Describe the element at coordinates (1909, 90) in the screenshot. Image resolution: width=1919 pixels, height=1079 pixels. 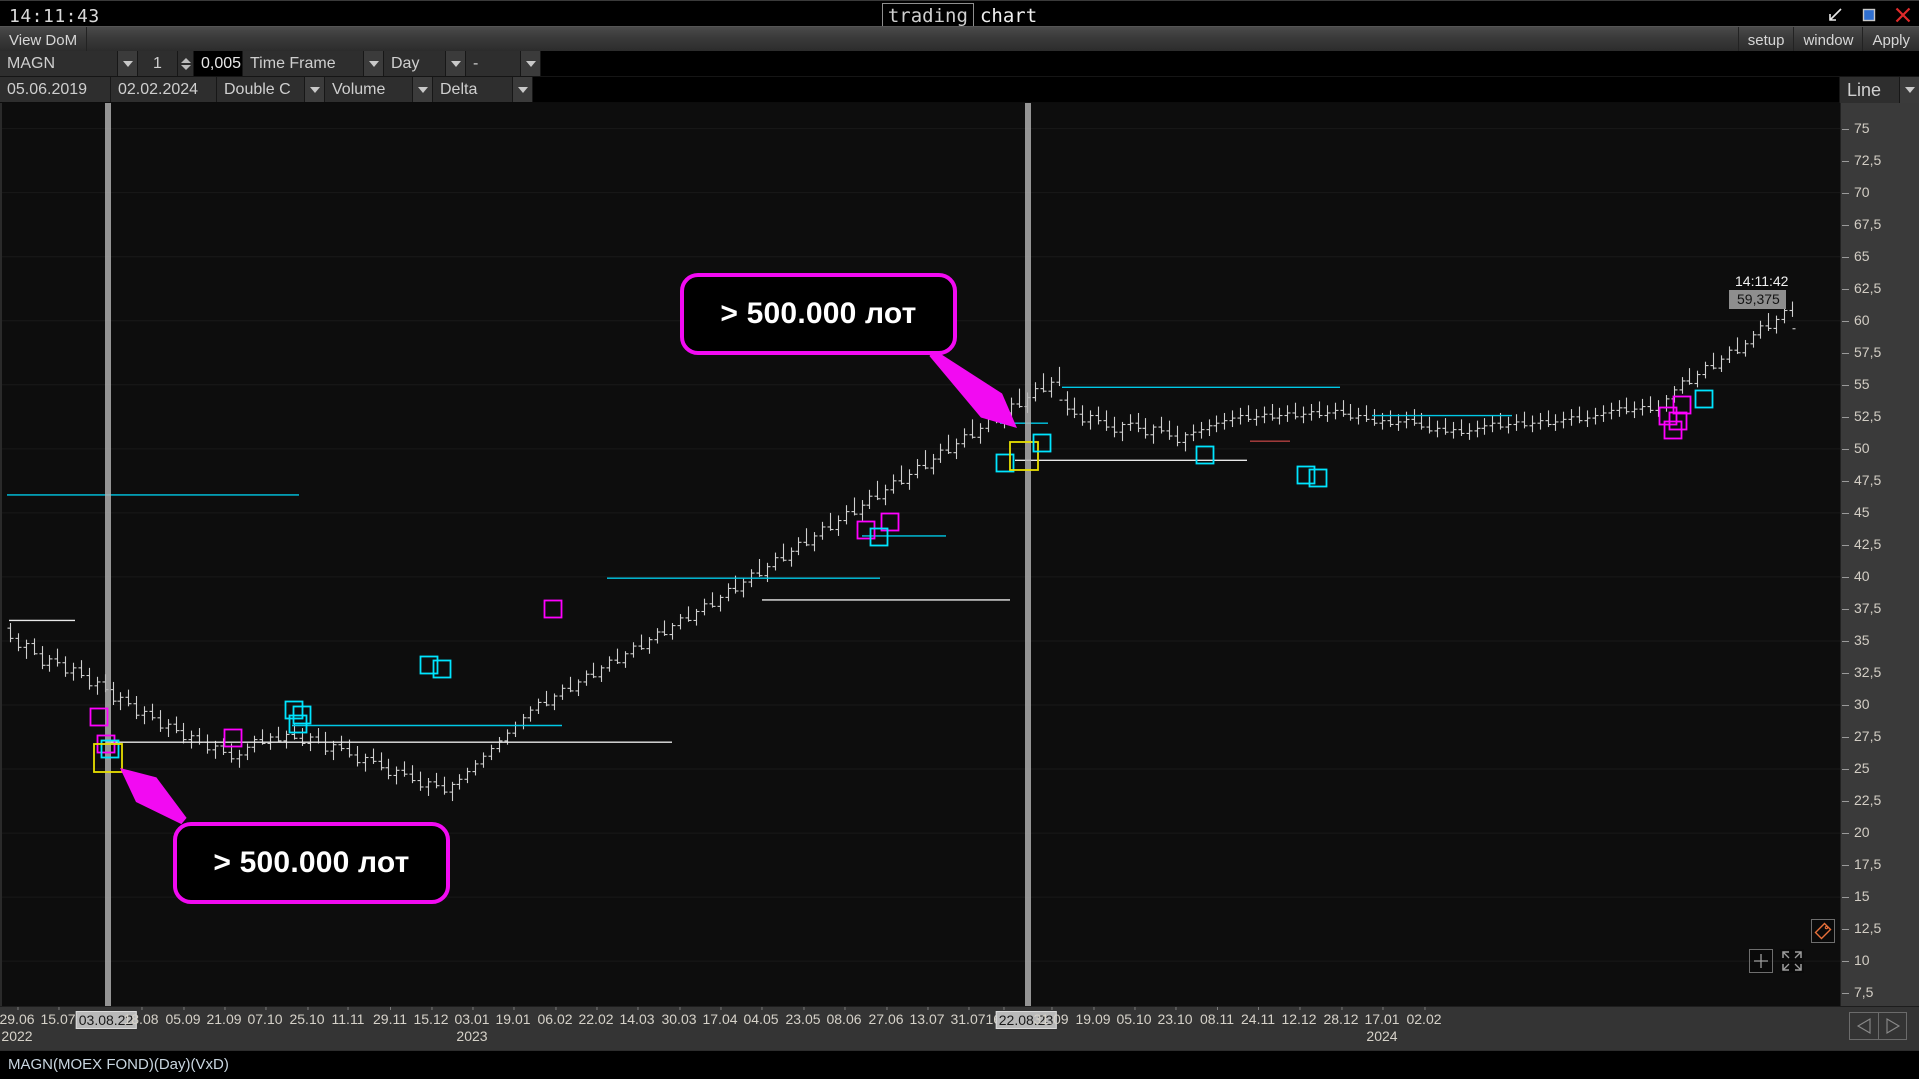
I see `chart-style-dropdown-chevron-down-icon` at that location.